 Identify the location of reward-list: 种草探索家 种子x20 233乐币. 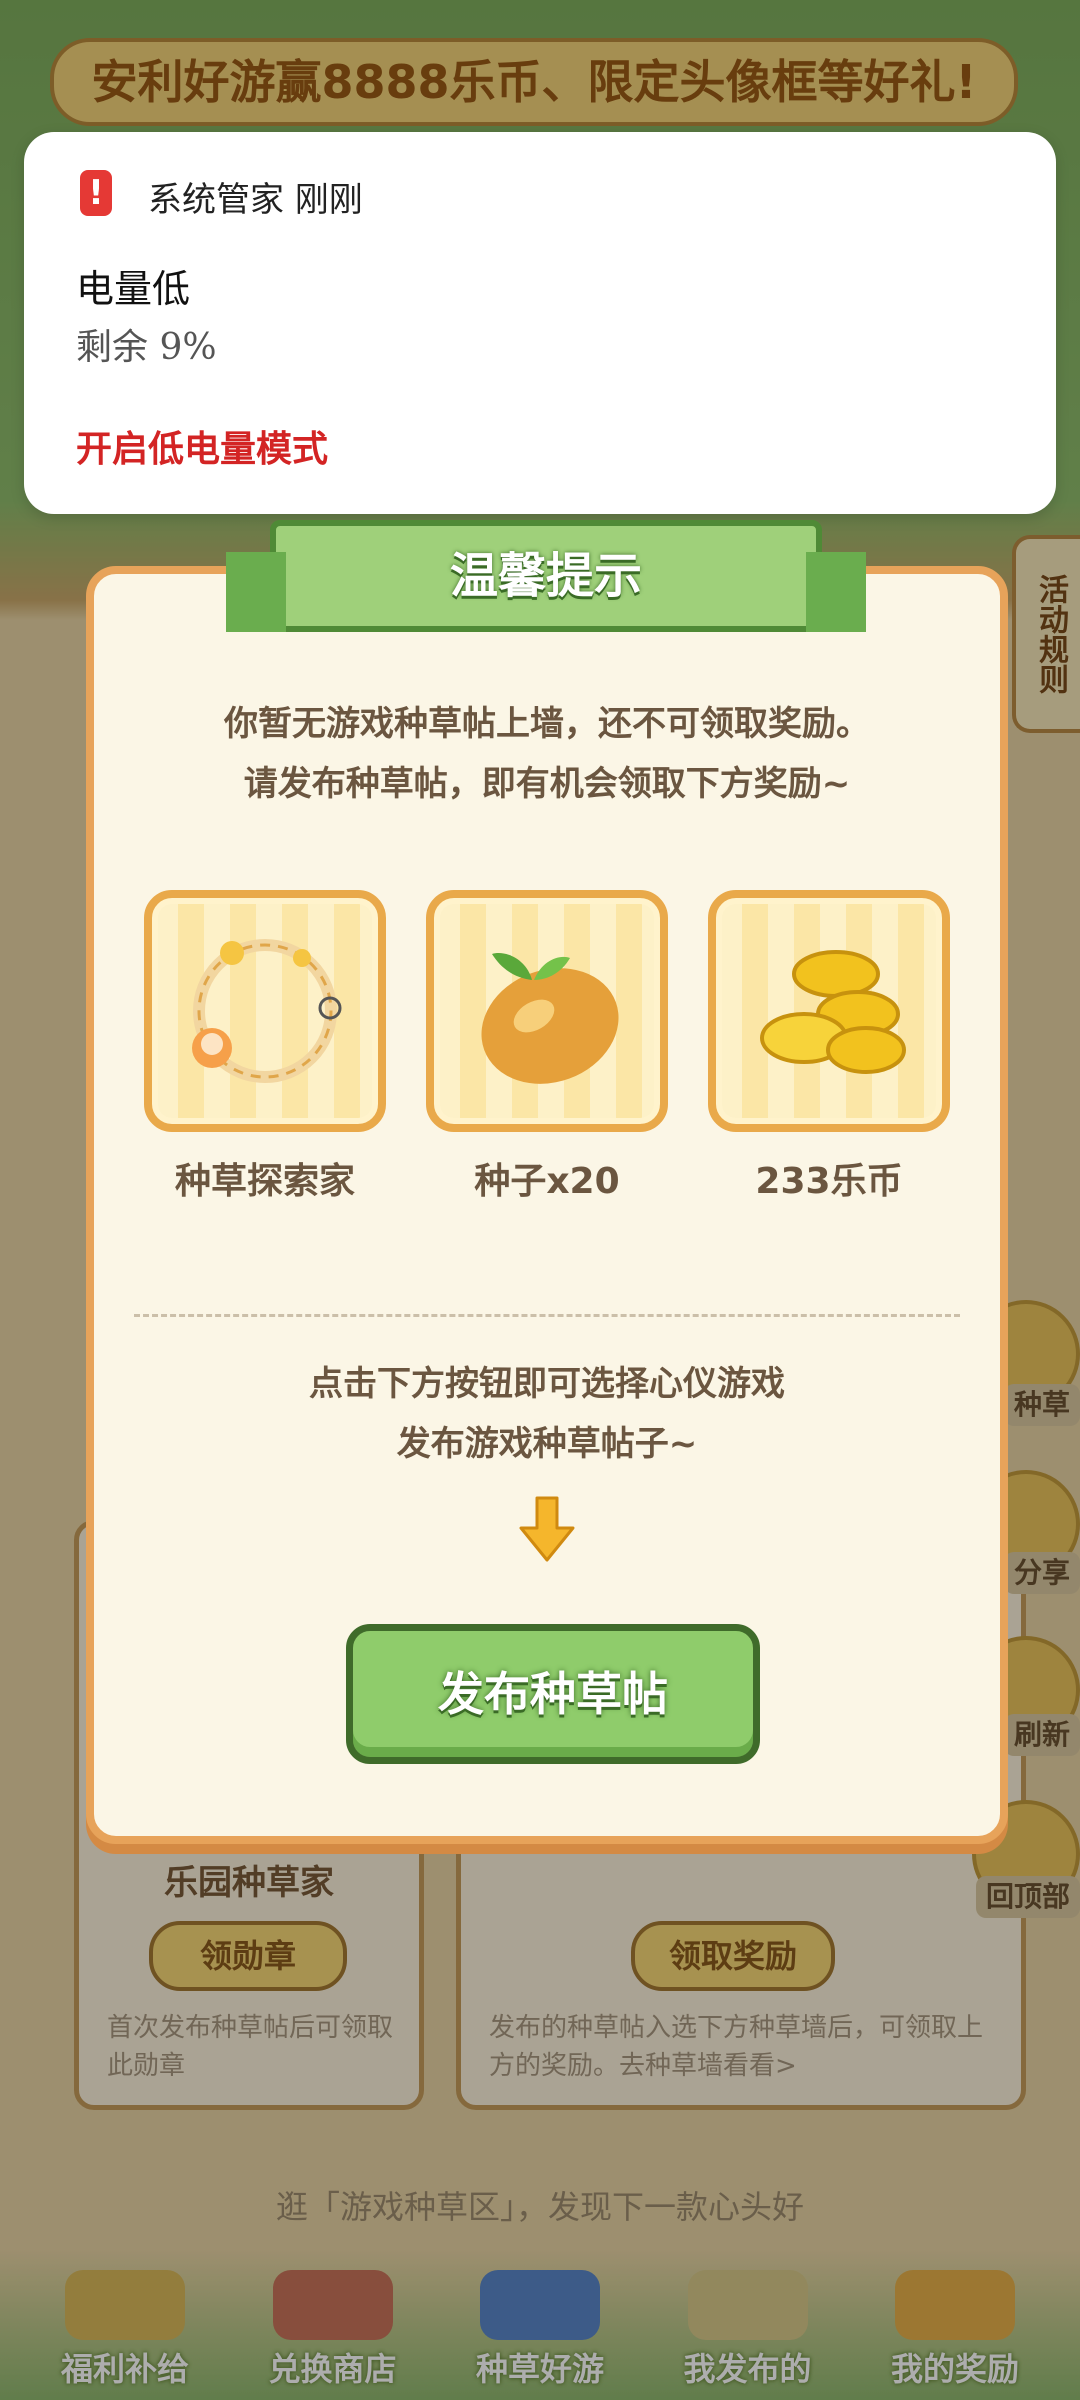
(547, 1047).